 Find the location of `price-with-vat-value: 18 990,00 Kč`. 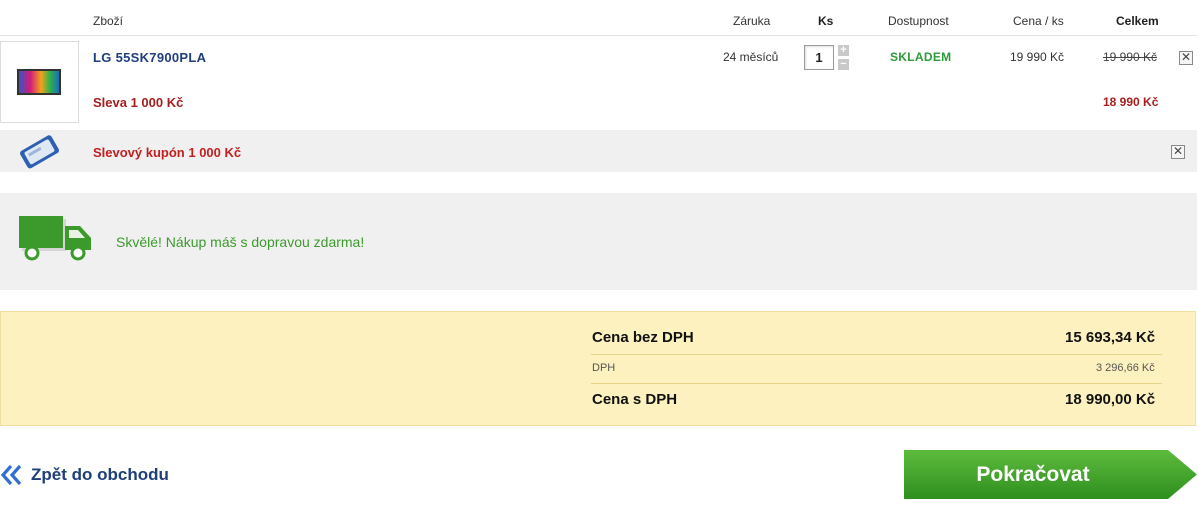

price-with-vat-value: 18 990,00 Kč is located at coordinates (1110, 399).